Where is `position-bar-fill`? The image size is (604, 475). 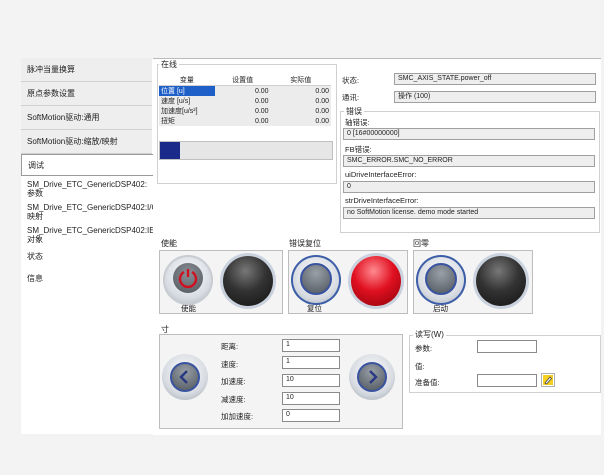 position-bar-fill is located at coordinates (170, 150).